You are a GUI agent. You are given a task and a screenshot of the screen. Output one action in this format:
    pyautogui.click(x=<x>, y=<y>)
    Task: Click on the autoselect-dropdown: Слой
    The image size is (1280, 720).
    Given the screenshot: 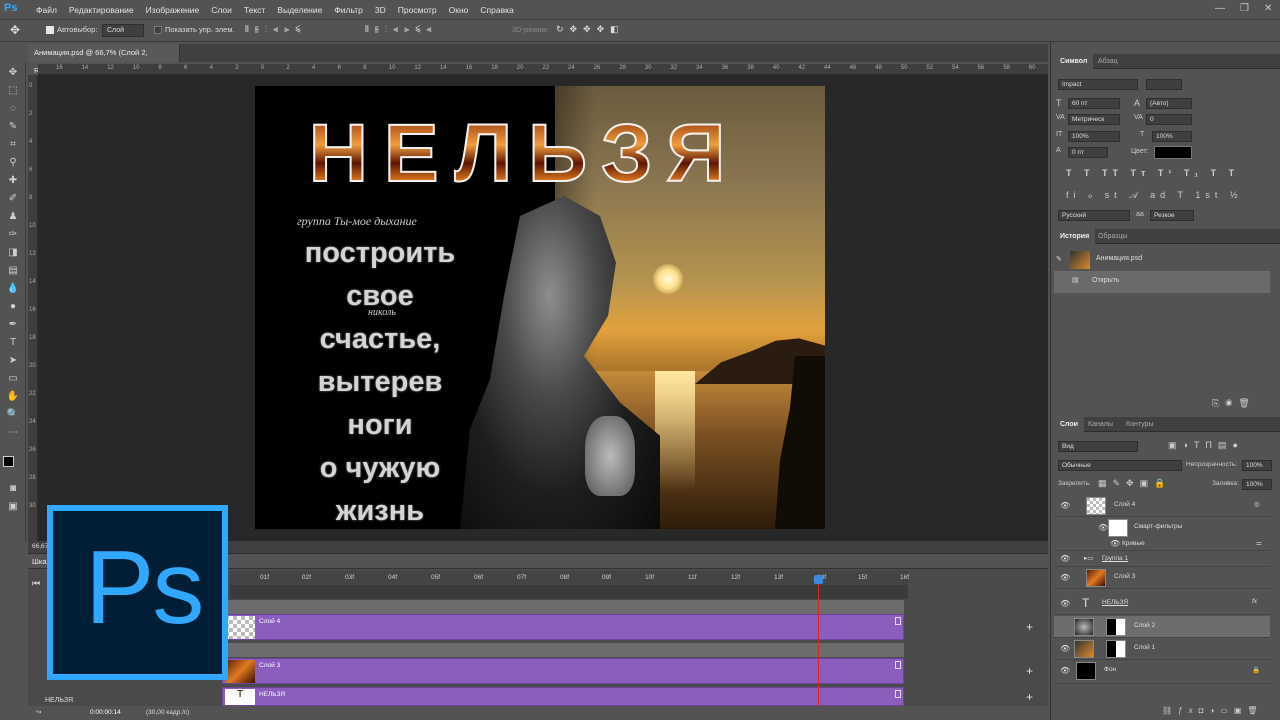 What is the action you would take?
    pyautogui.click(x=123, y=30)
    